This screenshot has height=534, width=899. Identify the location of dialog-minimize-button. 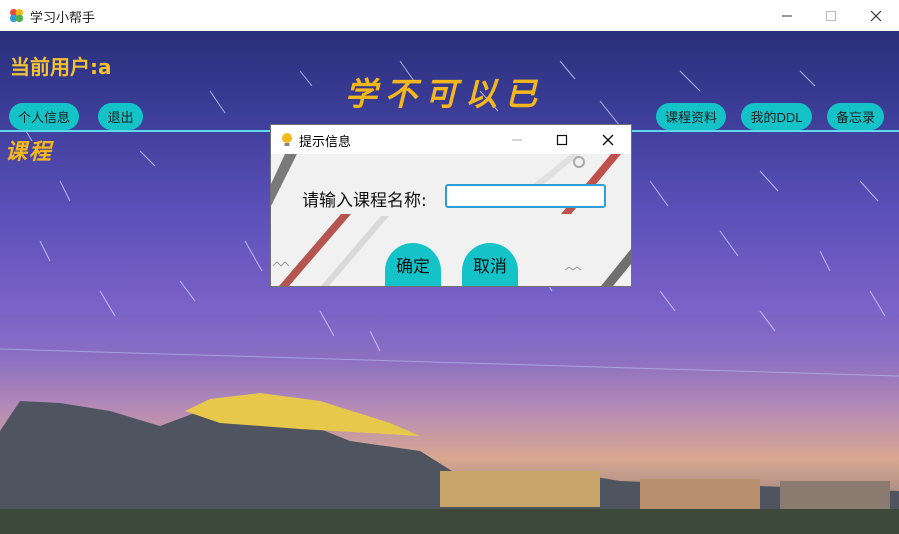
(517, 139).